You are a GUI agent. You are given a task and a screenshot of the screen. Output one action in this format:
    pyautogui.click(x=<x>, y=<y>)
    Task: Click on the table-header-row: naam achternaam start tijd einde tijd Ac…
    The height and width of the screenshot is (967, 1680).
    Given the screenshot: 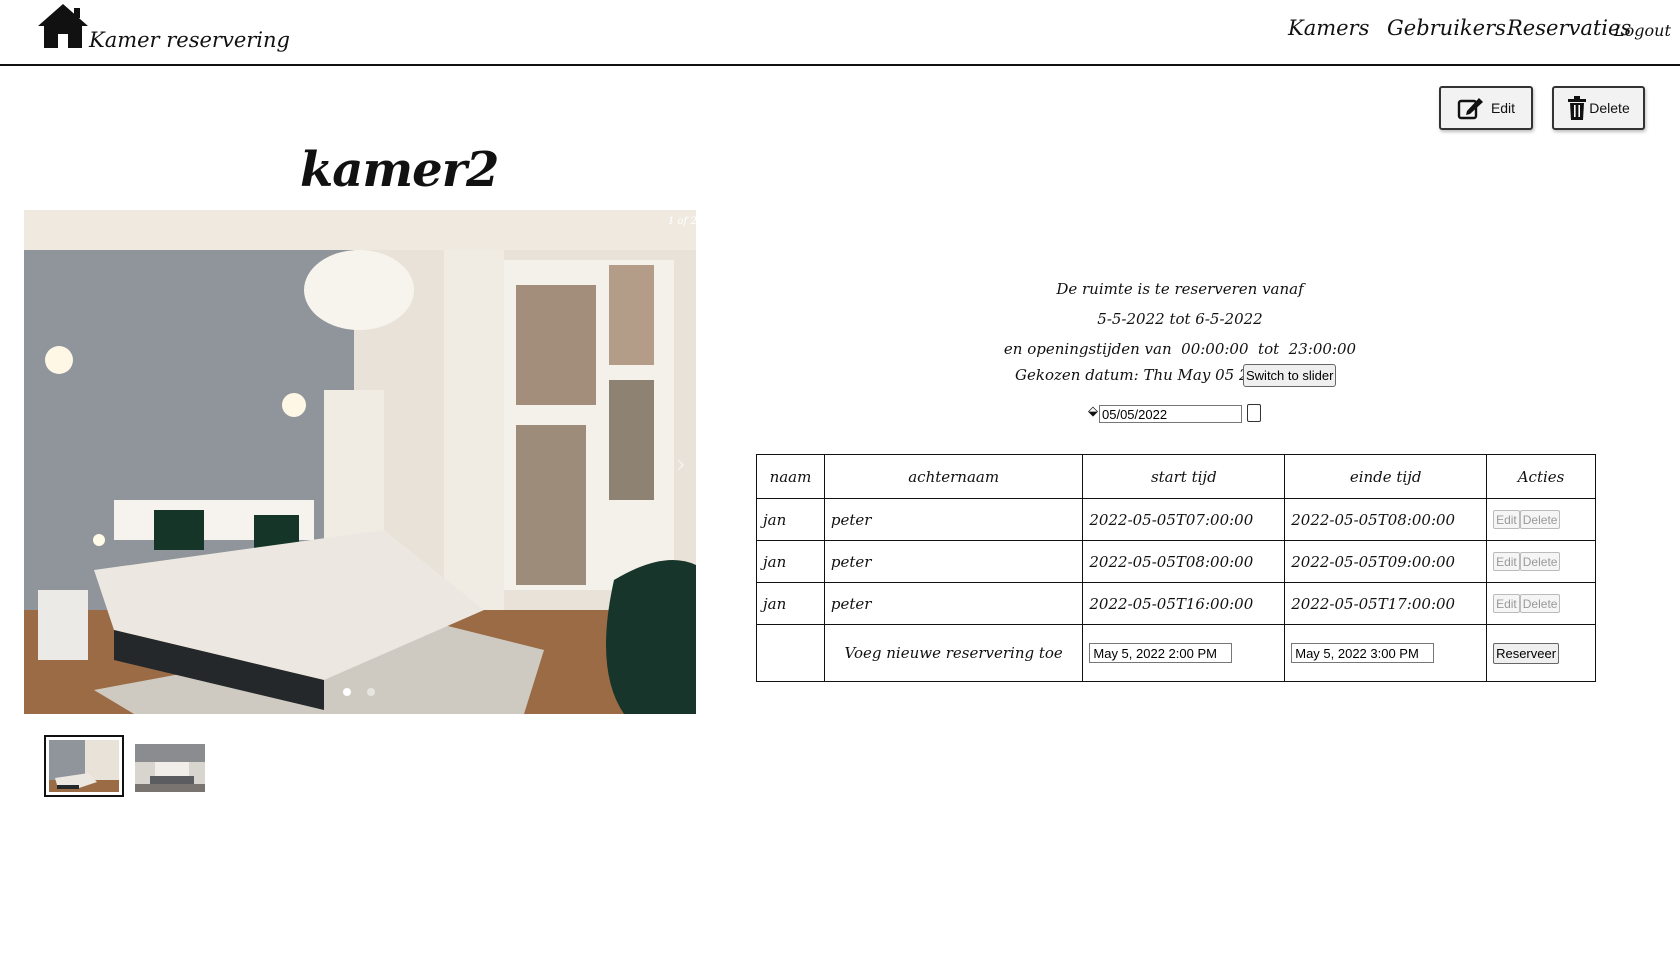 What is the action you would take?
    pyautogui.click(x=1176, y=476)
    